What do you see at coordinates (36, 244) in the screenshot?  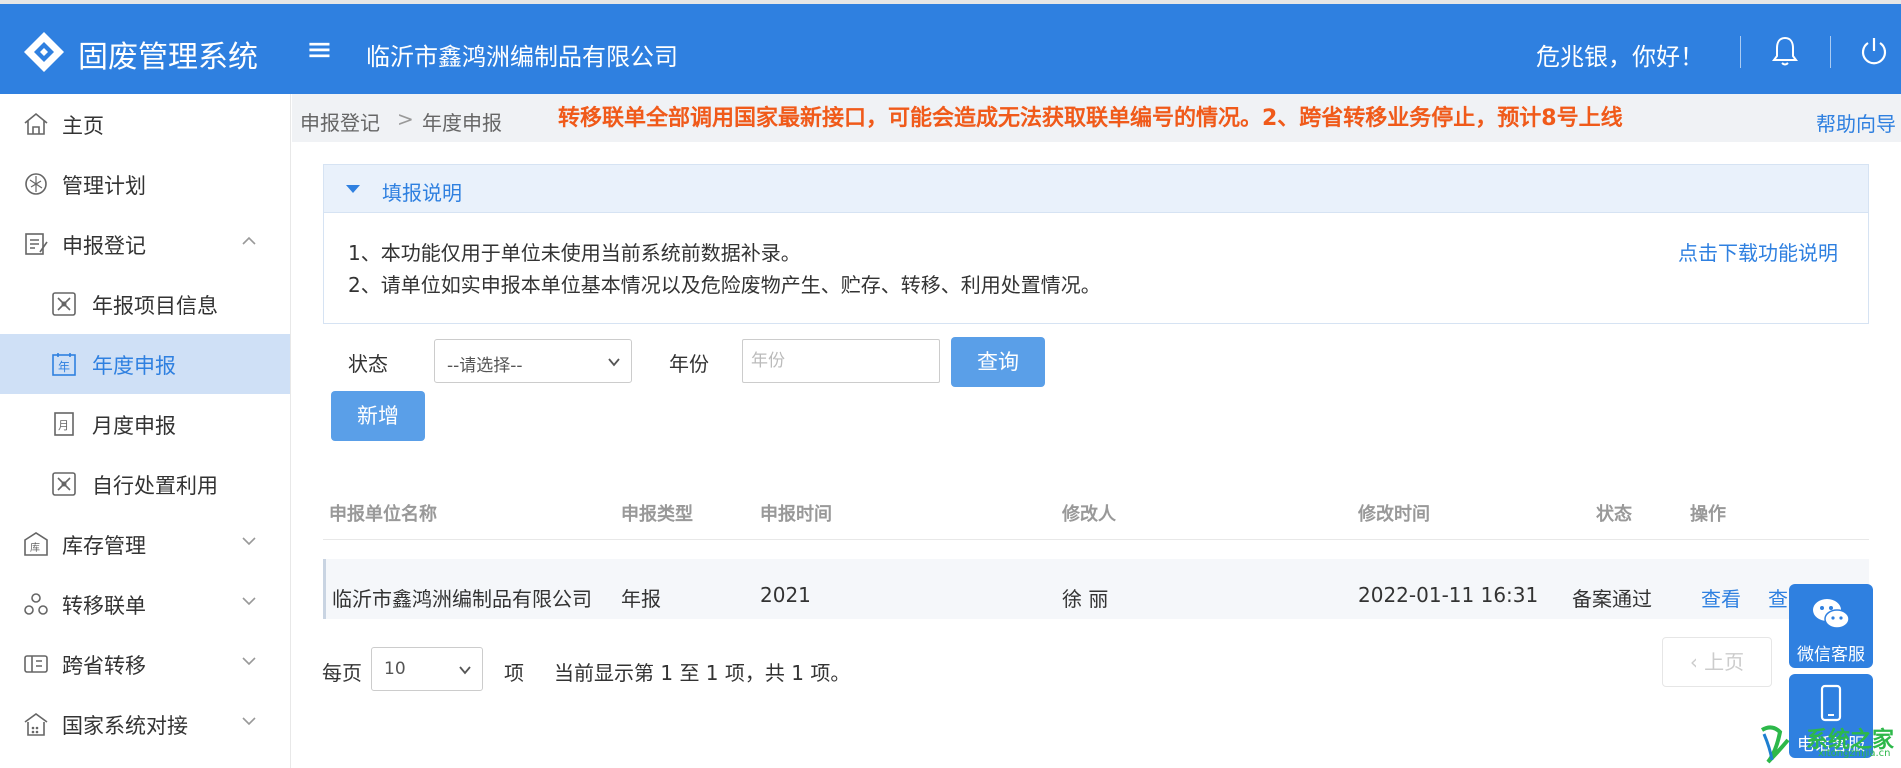 I see `register-icon` at bounding box center [36, 244].